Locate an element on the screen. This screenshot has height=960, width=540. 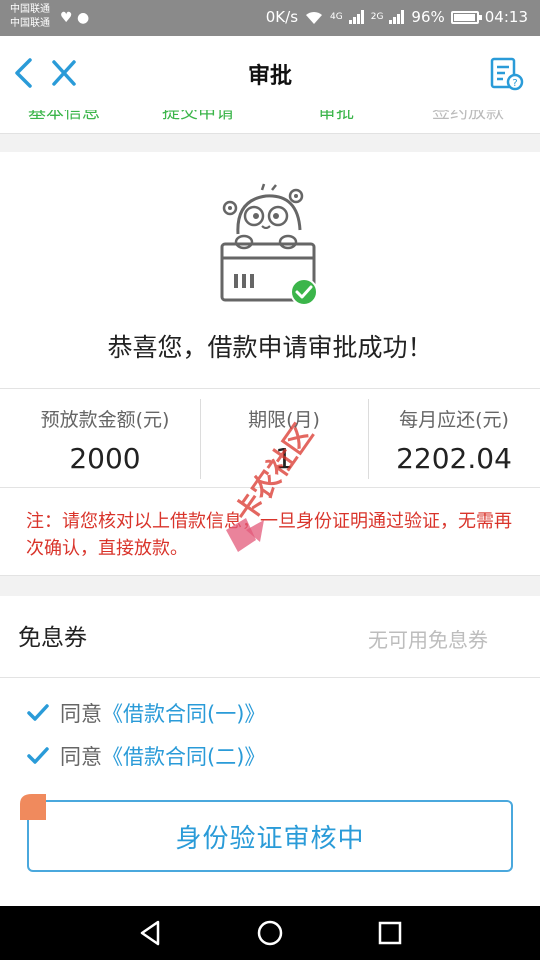
home-circle-icon is located at coordinates (270, 933).